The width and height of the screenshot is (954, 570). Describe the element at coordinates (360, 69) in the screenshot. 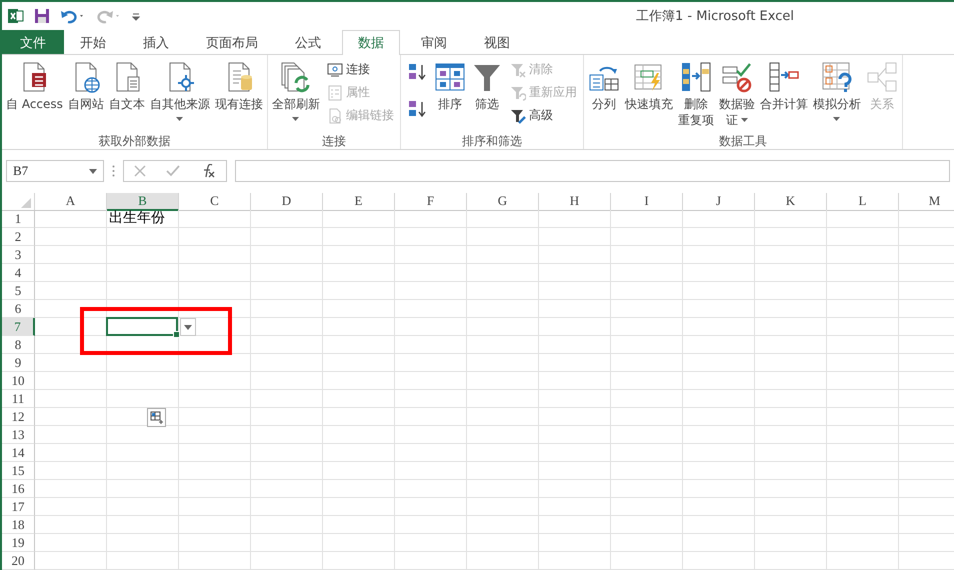

I see `ribbon-small-button: 连接` at that location.